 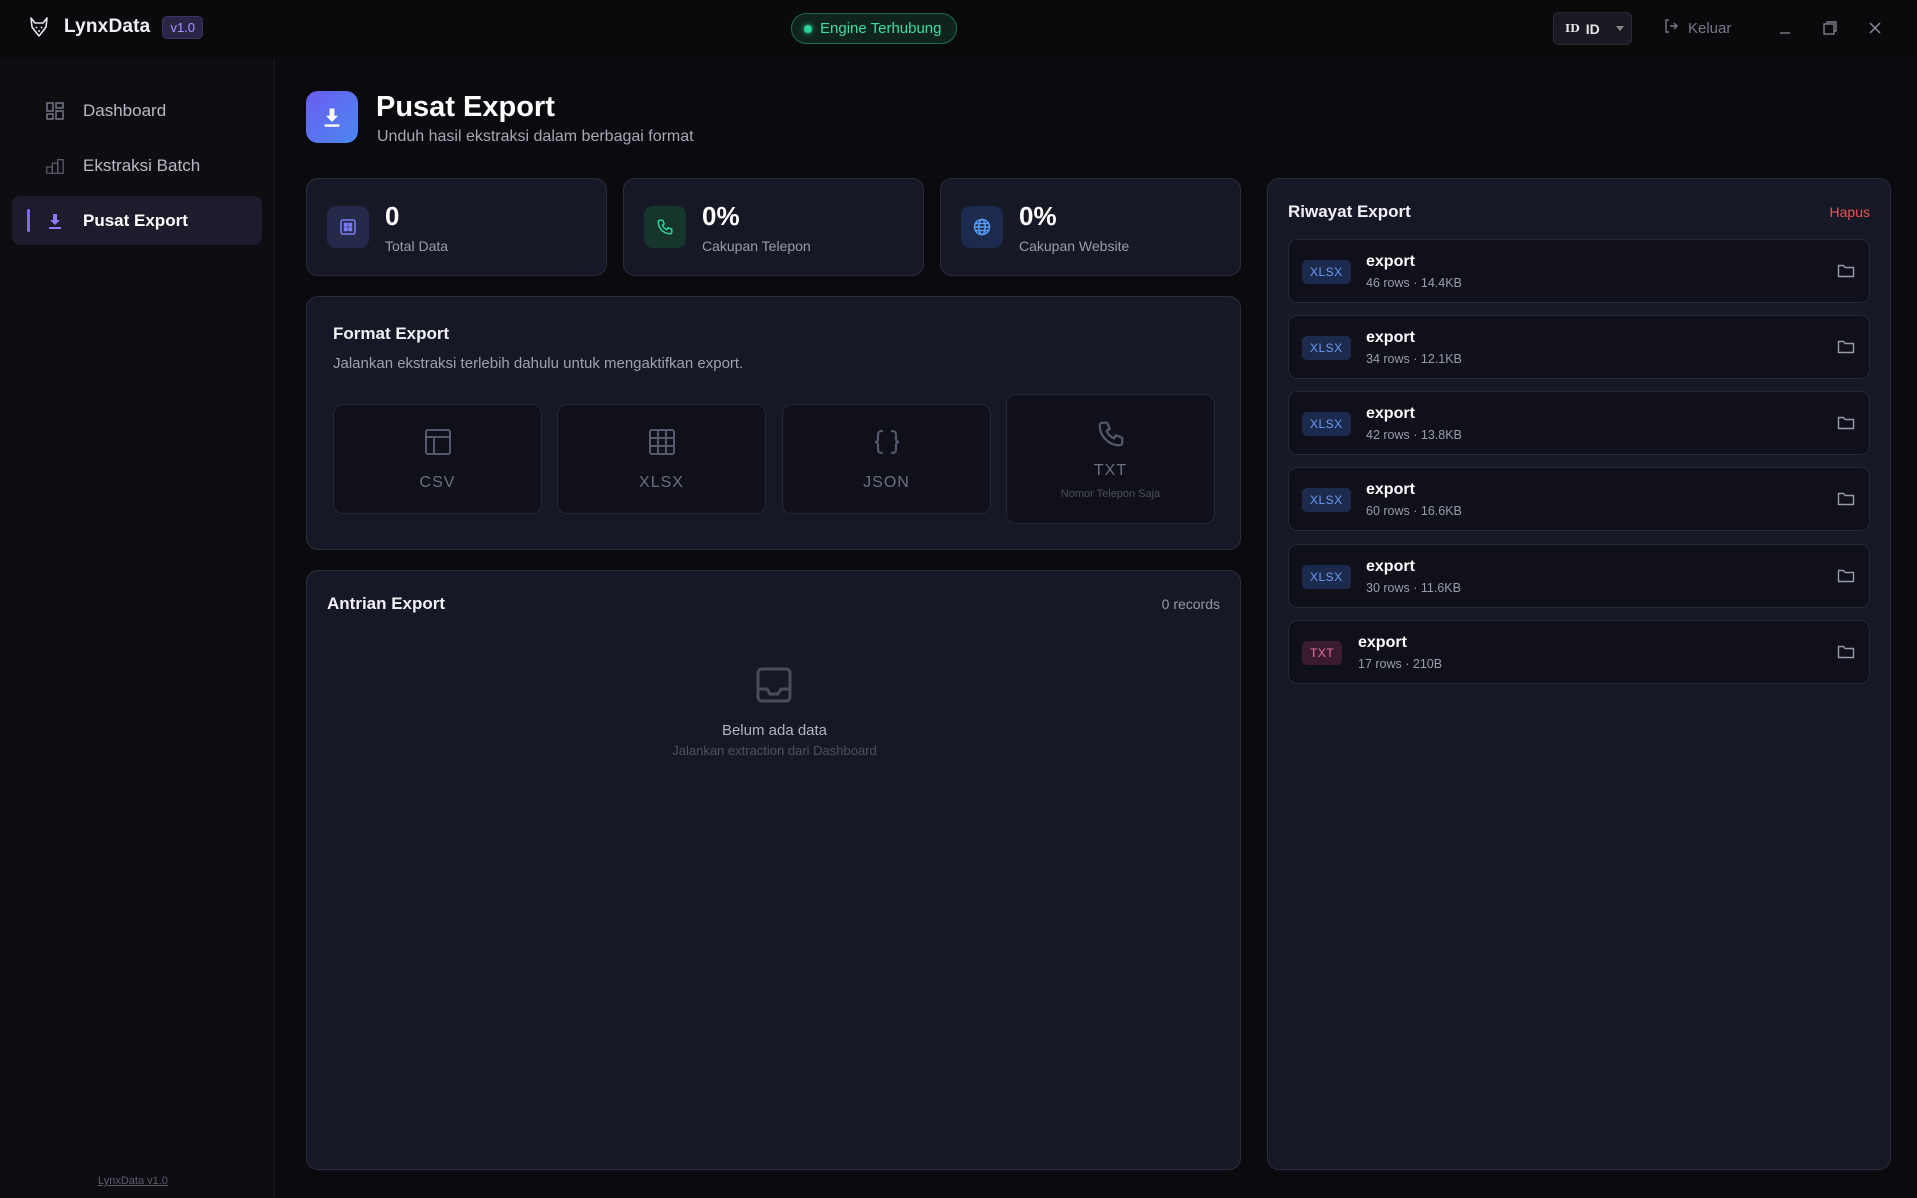 What do you see at coordinates (1414, 435) in the screenshot?
I see `history-item-meta: 42 rows · 13.8KB` at bounding box center [1414, 435].